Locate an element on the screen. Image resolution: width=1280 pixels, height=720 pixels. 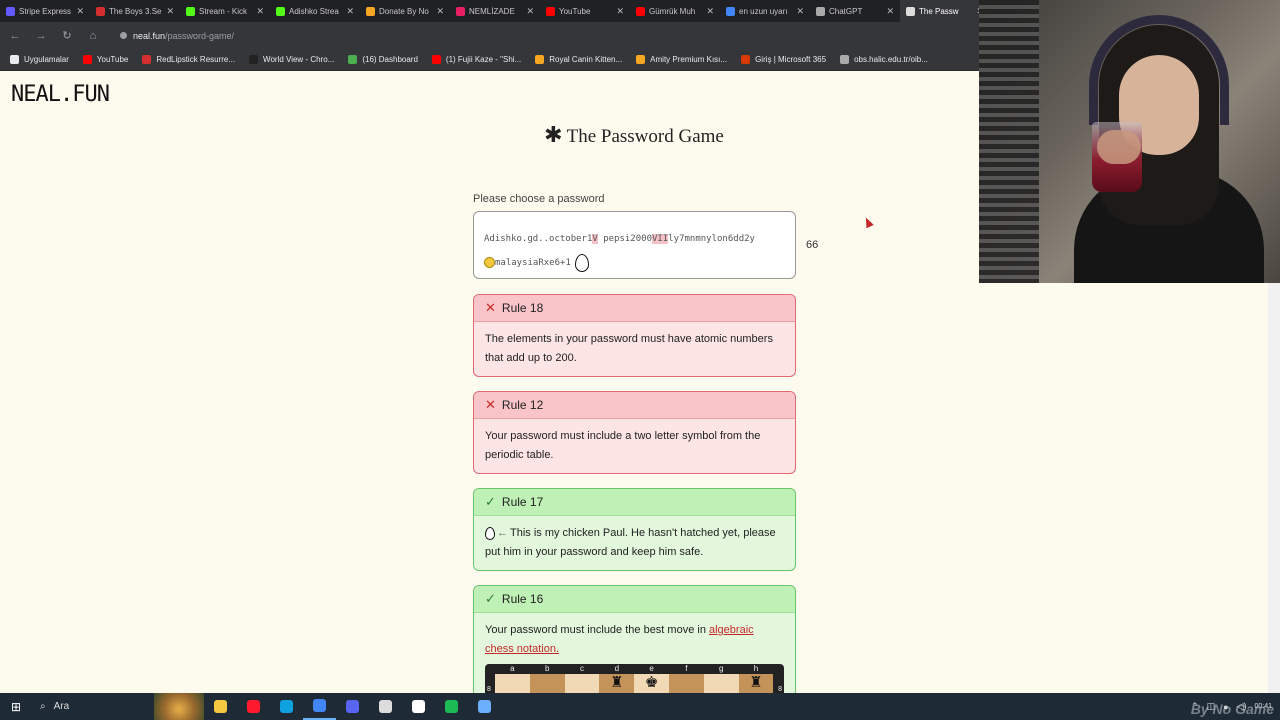
taskbar-app-discord is located at coordinates (352, 706).